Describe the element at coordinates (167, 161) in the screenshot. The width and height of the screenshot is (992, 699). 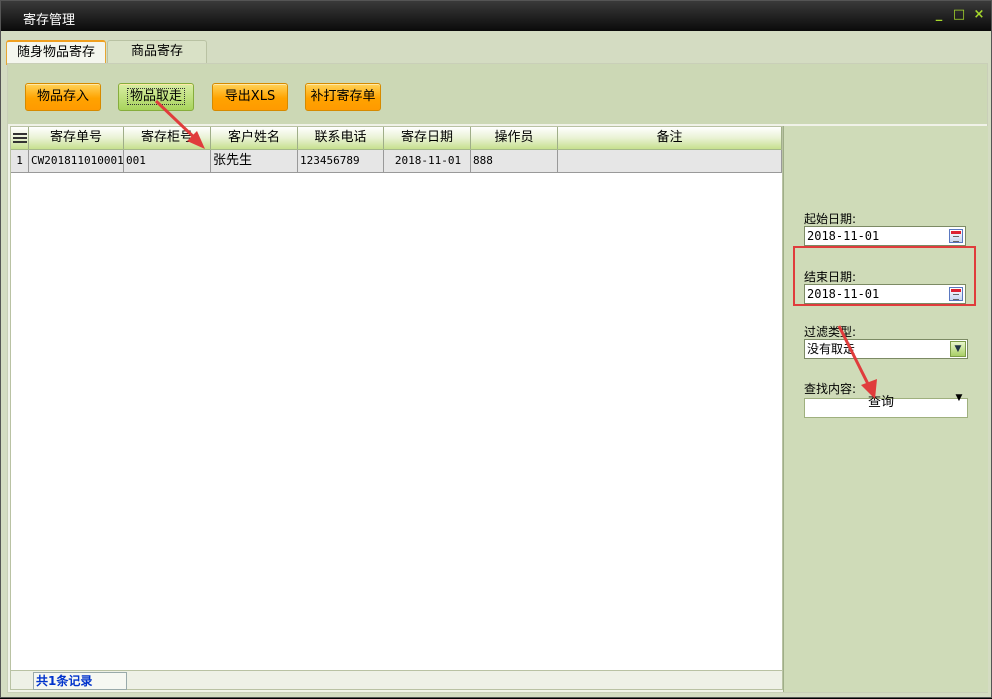
I see `cell-locker-no: 001` at that location.